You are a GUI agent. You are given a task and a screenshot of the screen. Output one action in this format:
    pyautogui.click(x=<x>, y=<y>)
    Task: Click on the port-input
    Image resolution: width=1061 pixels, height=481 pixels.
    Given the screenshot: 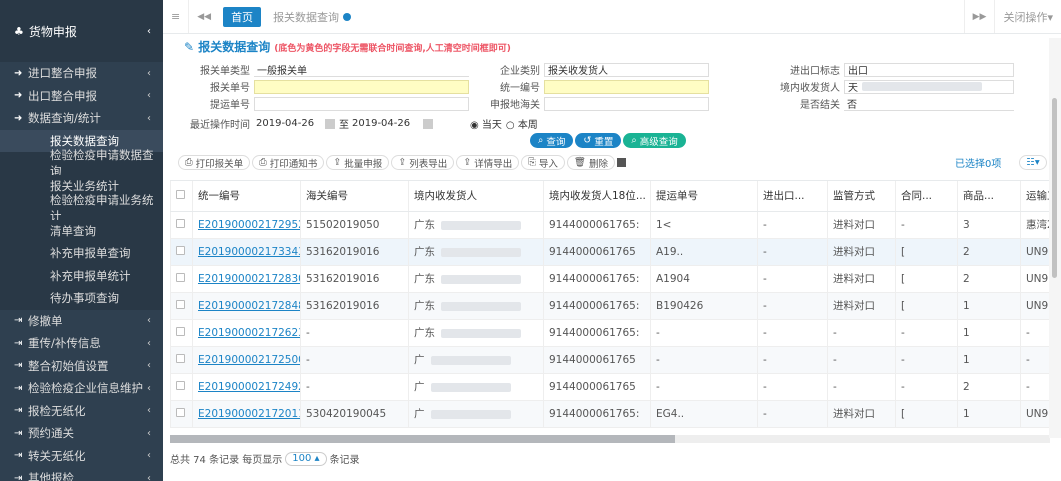 What is the action you would take?
    pyautogui.click(x=626, y=103)
    